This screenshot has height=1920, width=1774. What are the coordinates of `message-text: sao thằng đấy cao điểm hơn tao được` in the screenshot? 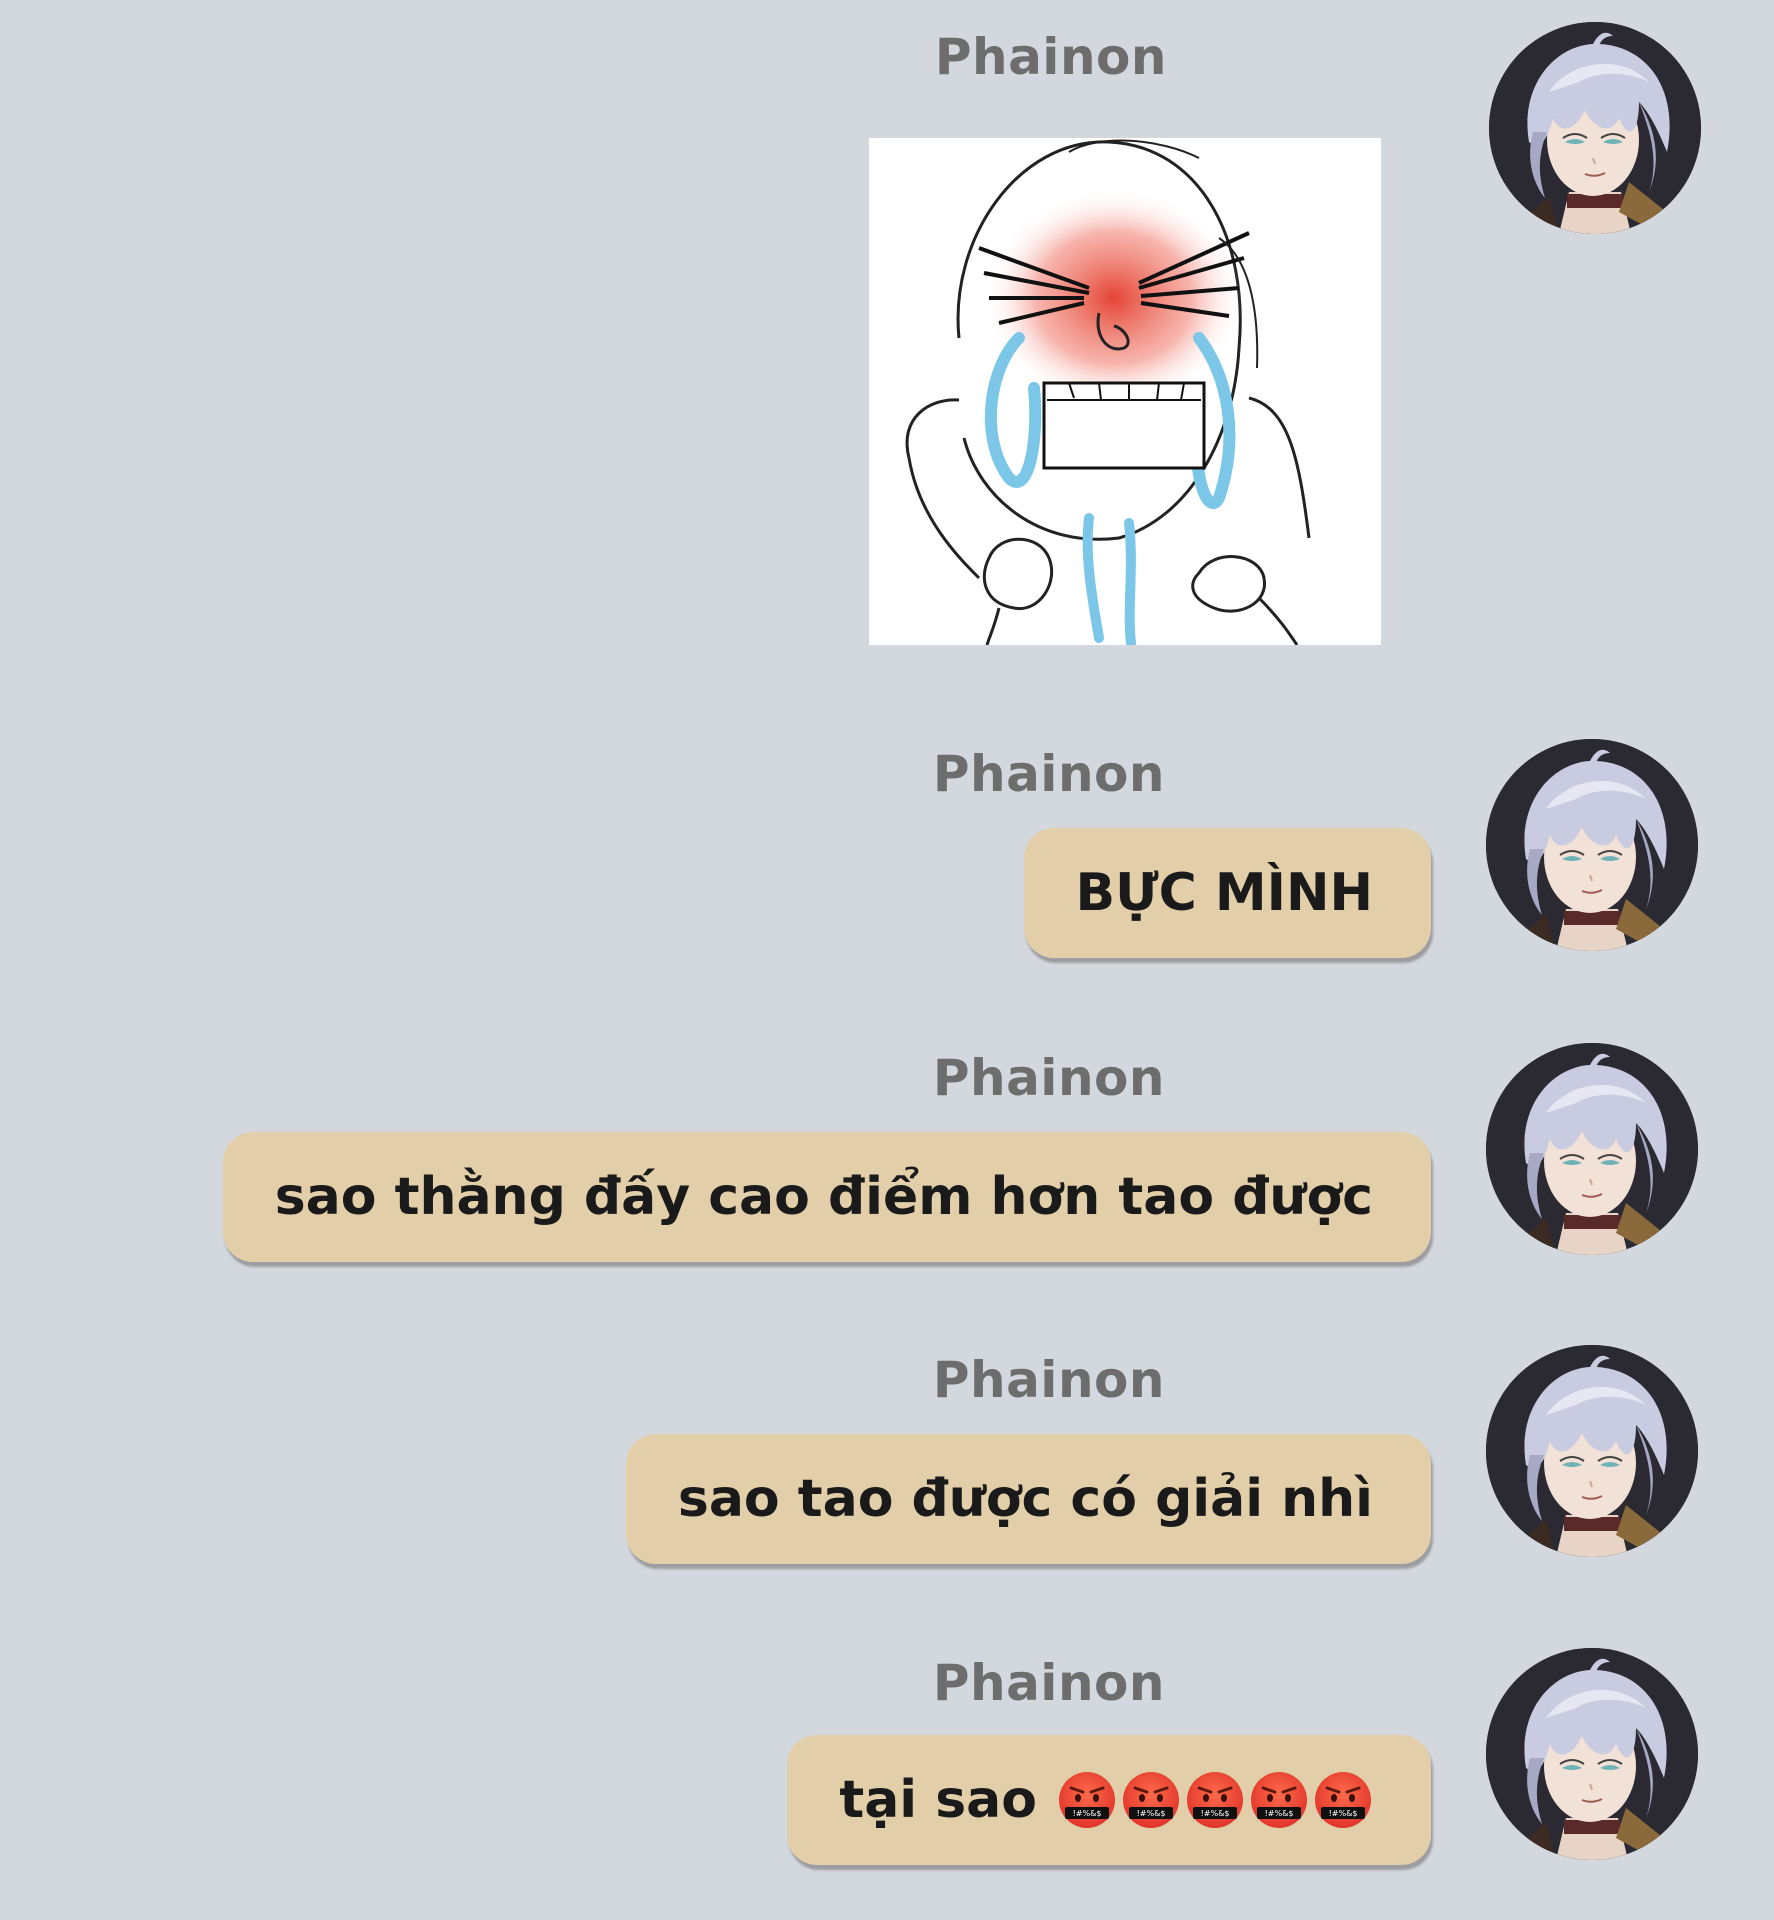 It's located at (823, 1197).